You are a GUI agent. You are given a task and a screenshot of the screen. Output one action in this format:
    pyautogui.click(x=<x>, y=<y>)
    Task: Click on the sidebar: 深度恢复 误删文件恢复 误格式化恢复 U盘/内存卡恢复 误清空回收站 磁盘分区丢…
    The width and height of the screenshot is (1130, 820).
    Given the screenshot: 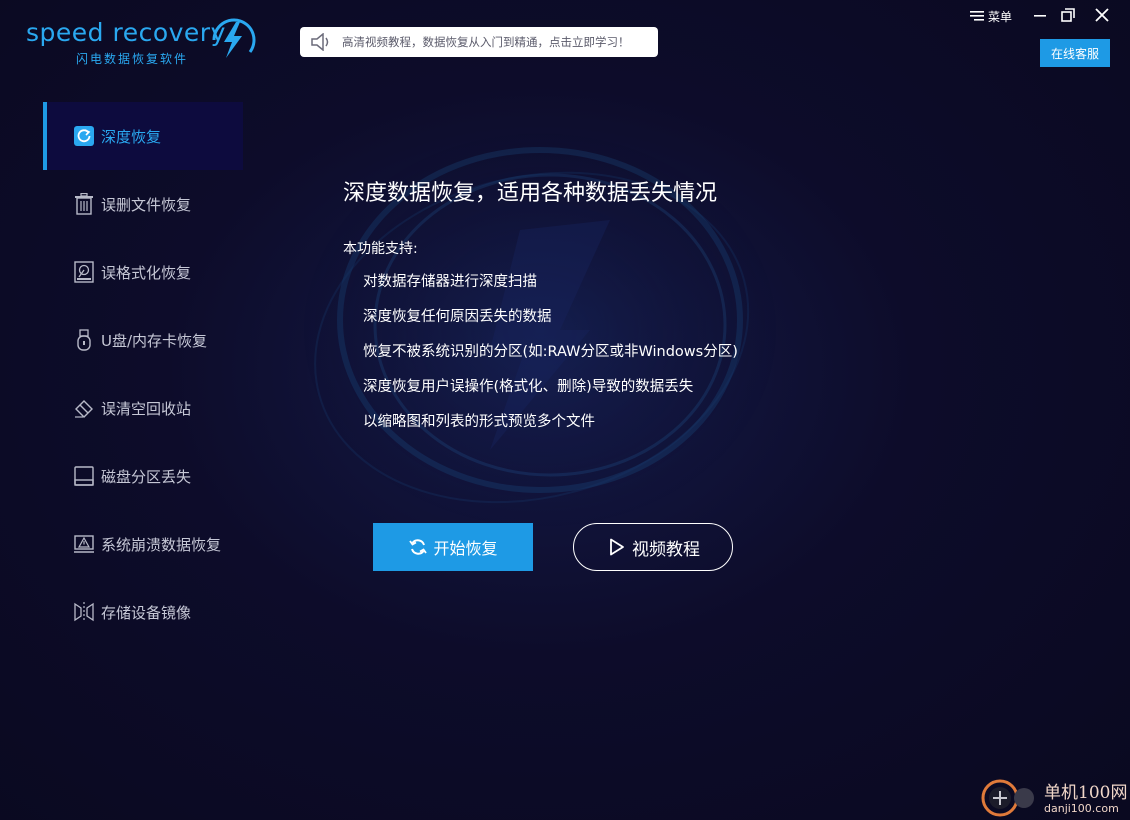 What is the action you would take?
    pyautogui.click(x=143, y=374)
    